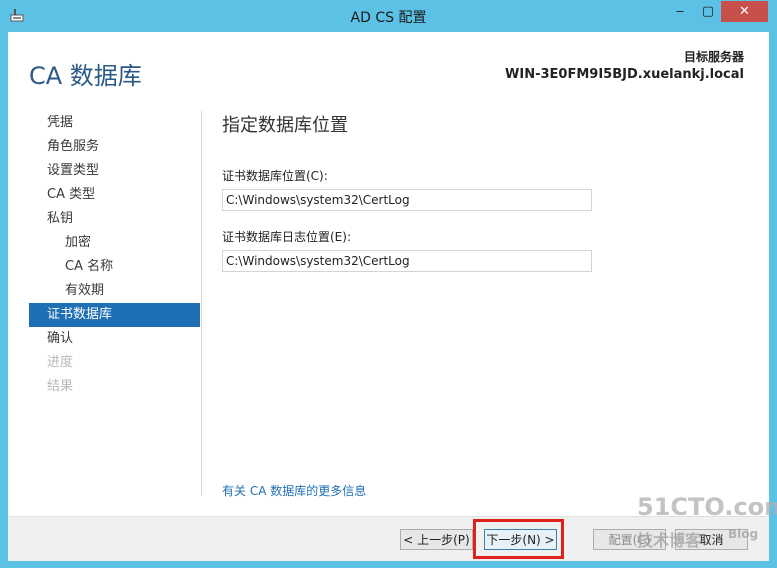  I want to click on log-location-label: 证书数据库日志位置(E):, so click(286, 237).